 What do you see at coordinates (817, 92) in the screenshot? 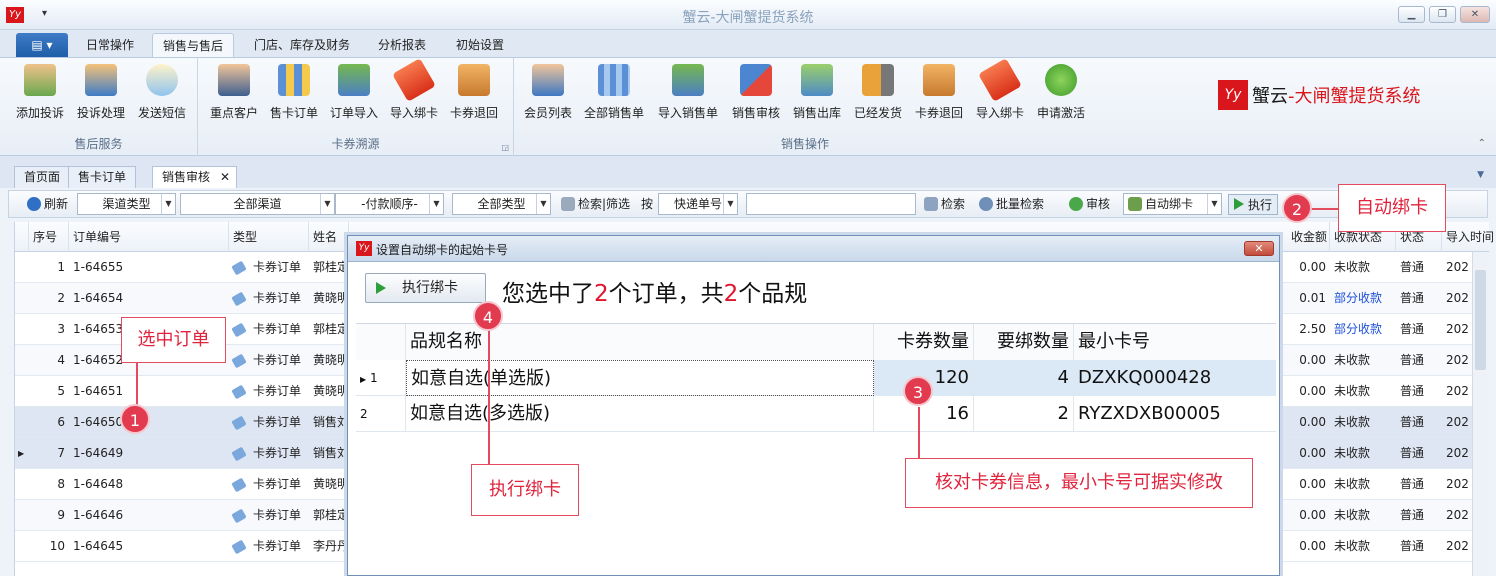
I see `sales-outbound-button: 销售出库` at bounding box center [817, 92].